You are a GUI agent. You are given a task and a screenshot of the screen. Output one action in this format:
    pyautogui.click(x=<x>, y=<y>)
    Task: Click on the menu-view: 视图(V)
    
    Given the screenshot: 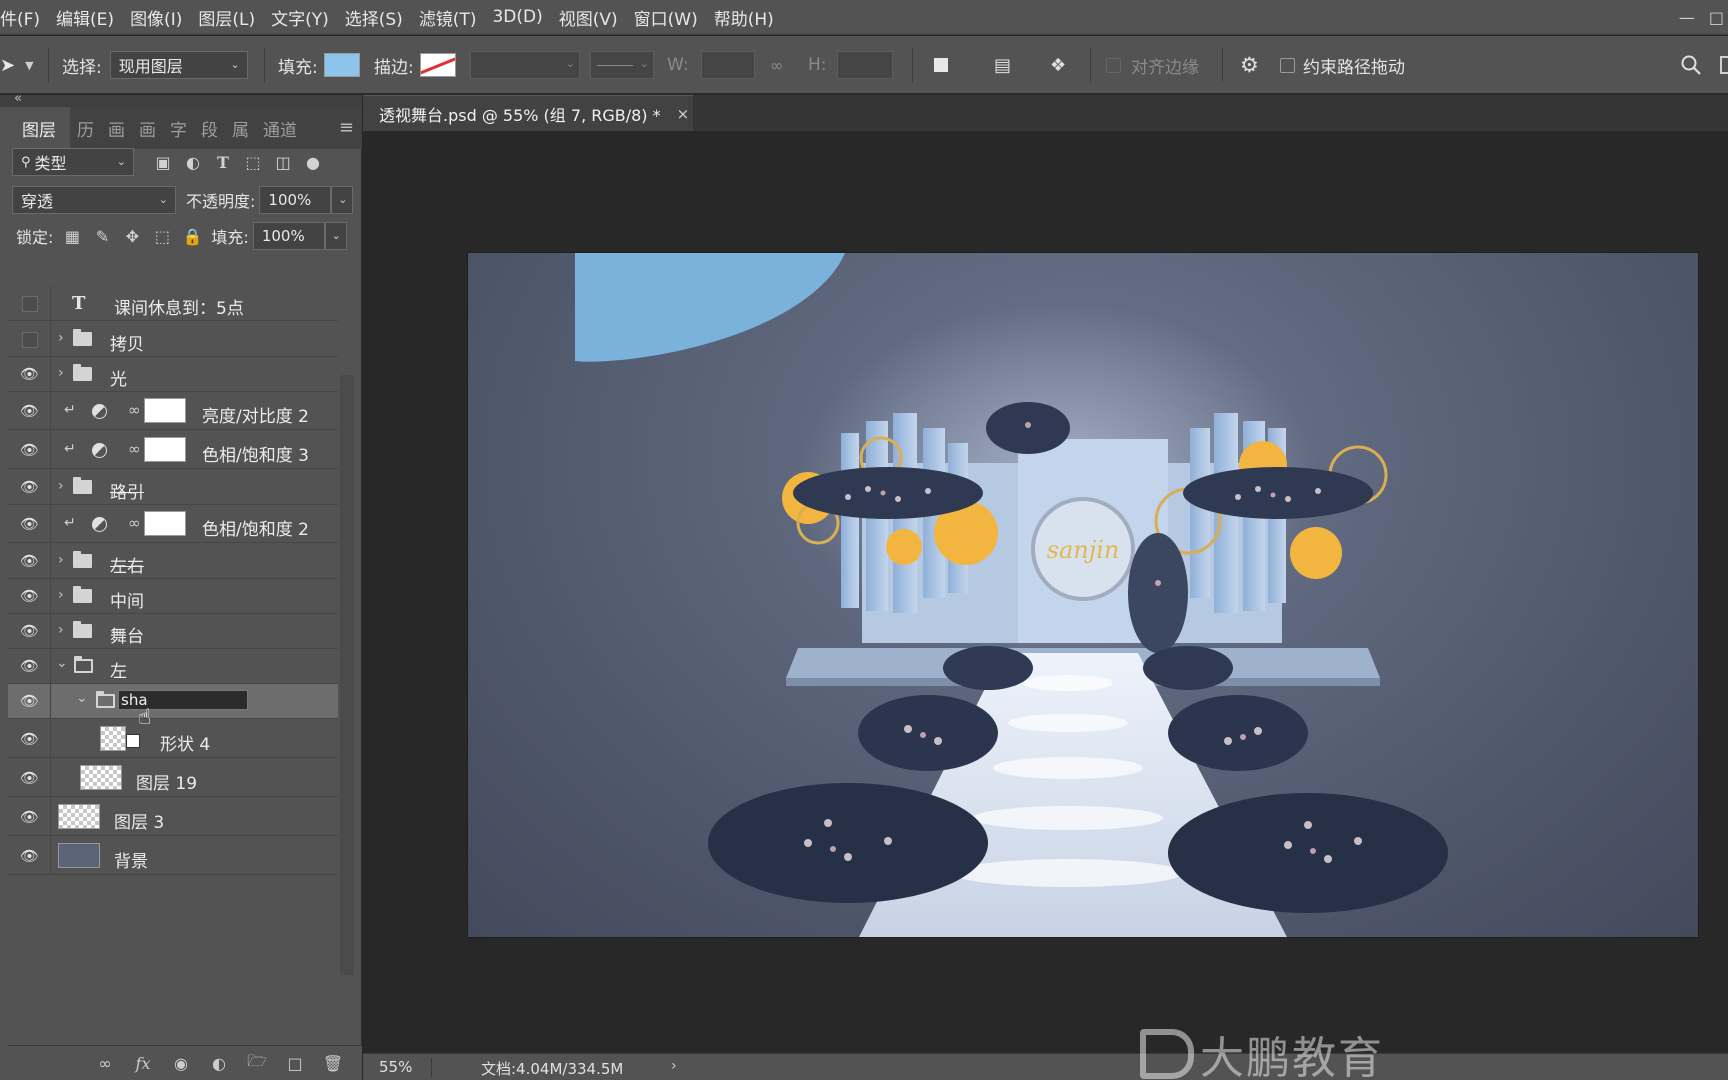 What is the action you would take?
    pyautogui.click(x=588, y=17)
    